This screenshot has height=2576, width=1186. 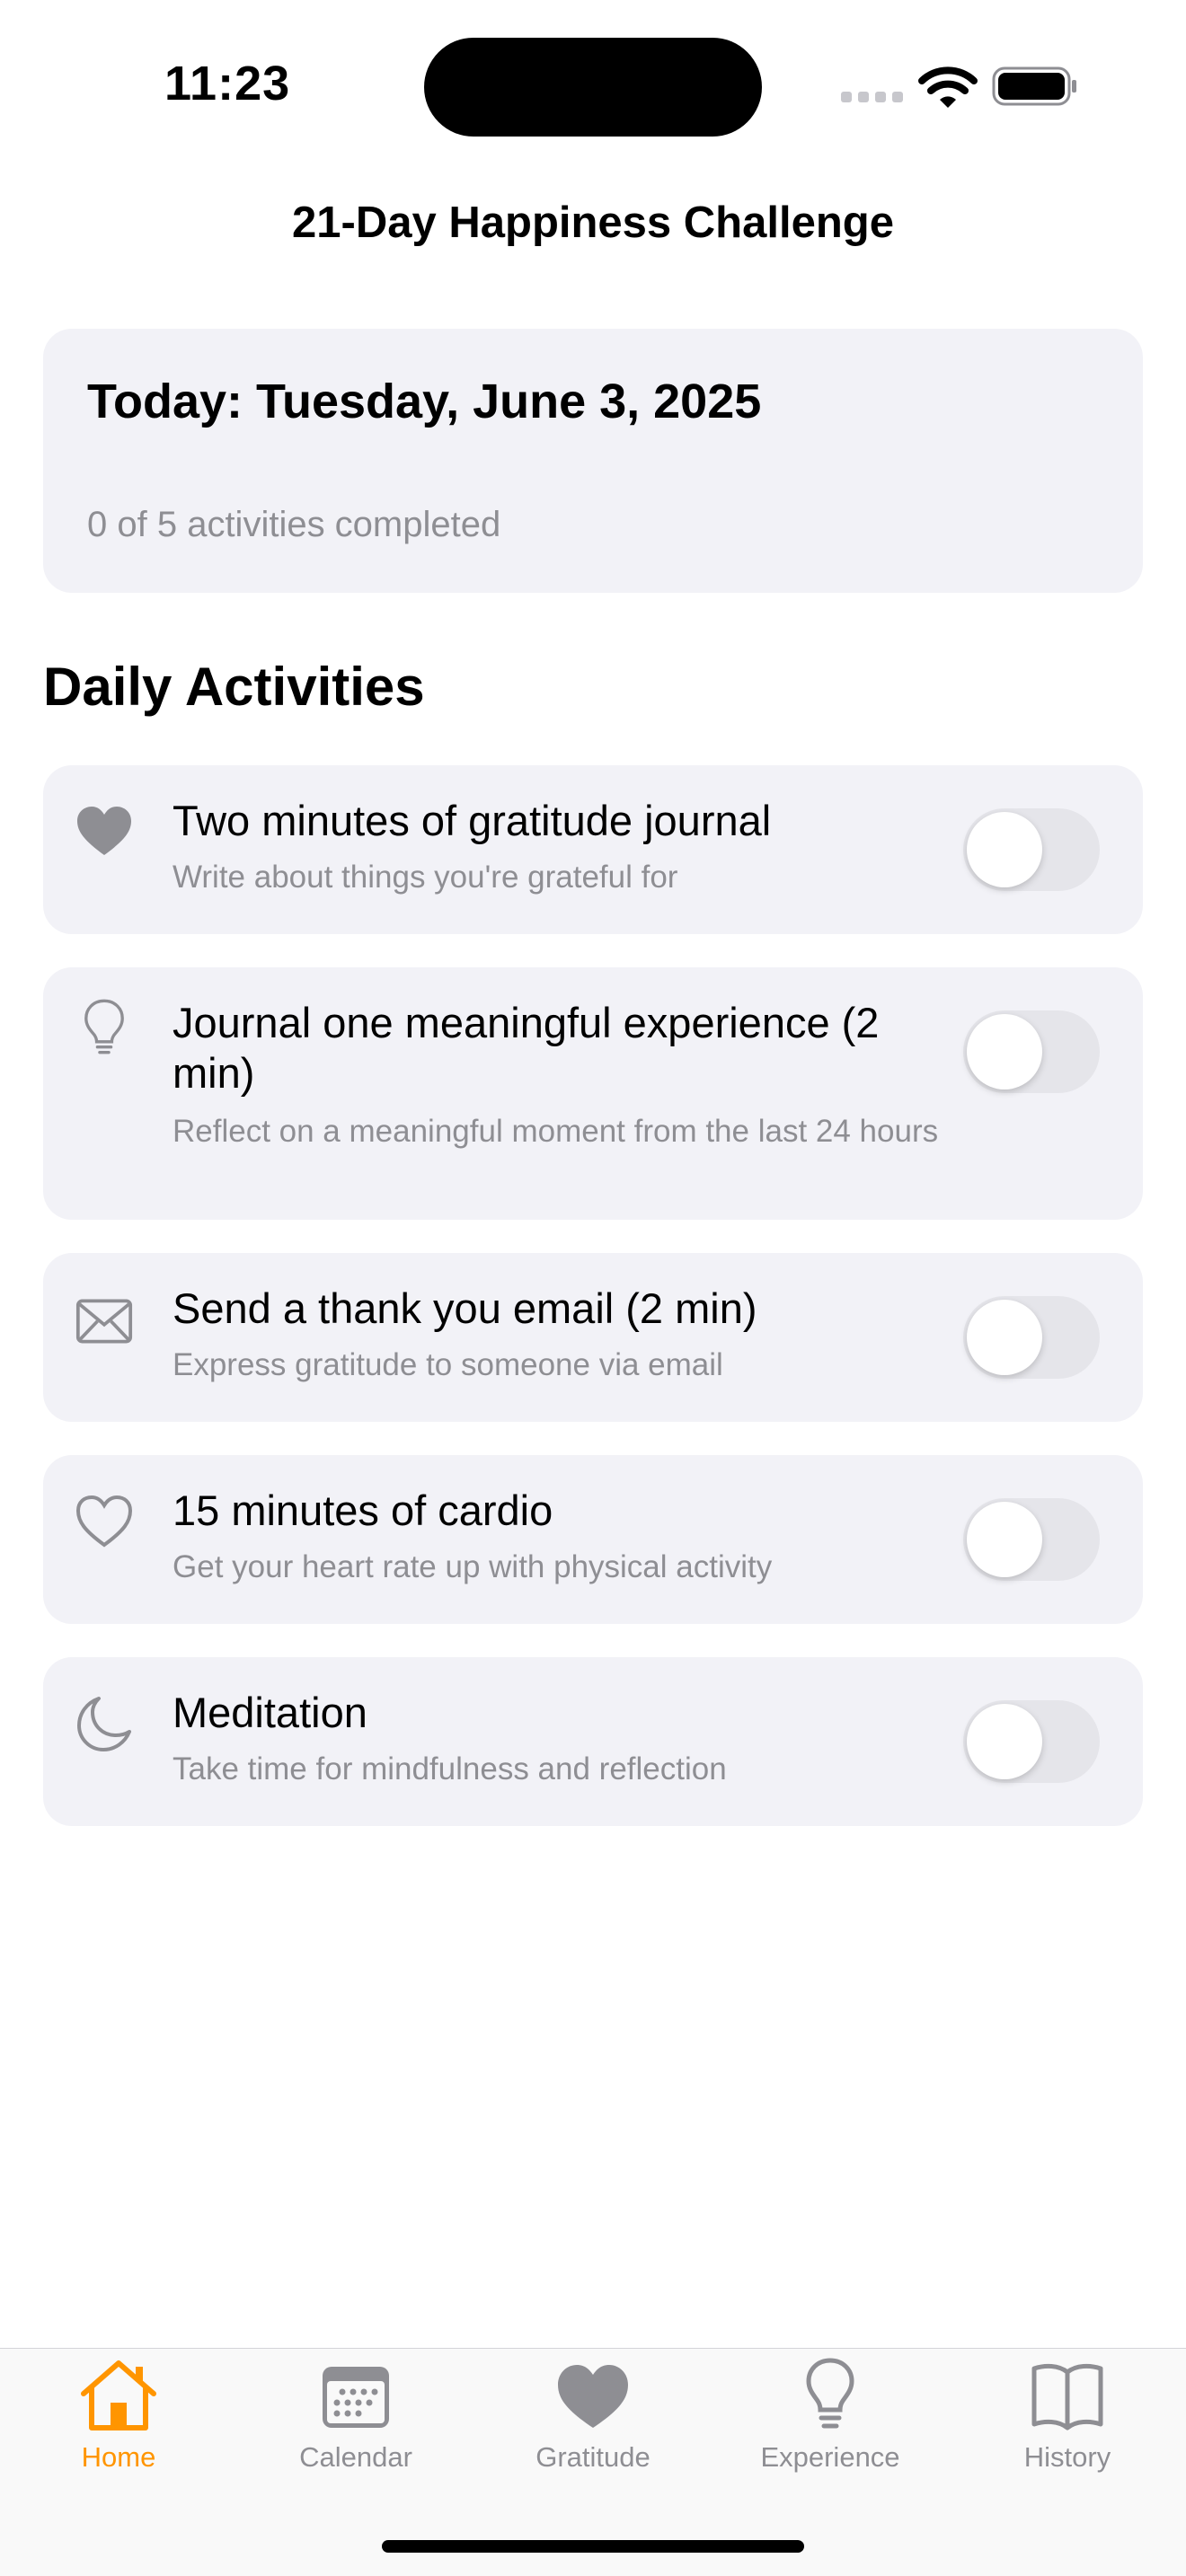 I want to click on tab-label: History, so click(x=1067, y=2457).